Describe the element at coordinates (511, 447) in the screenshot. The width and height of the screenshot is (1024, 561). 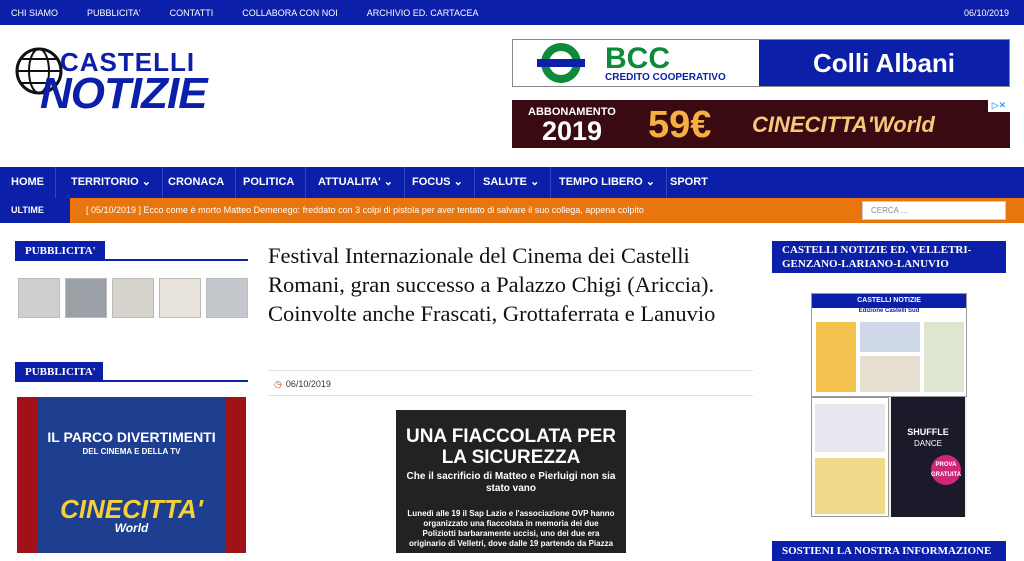
I see `featured-image-headline: UNA FIACCOLATA PER LA SICUREZZA` at that location.